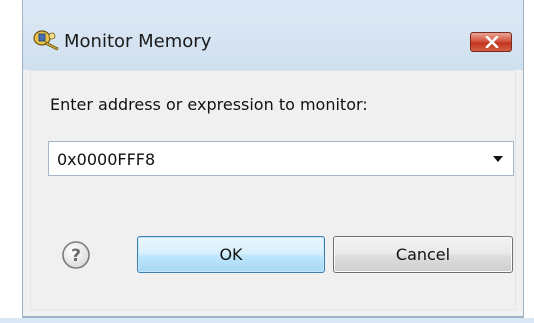 Image resolution: width=534 pixels, height=323 pixels. I want to click on address-prompt-label: Enter address or expression to monitor:, so click(209, 104).